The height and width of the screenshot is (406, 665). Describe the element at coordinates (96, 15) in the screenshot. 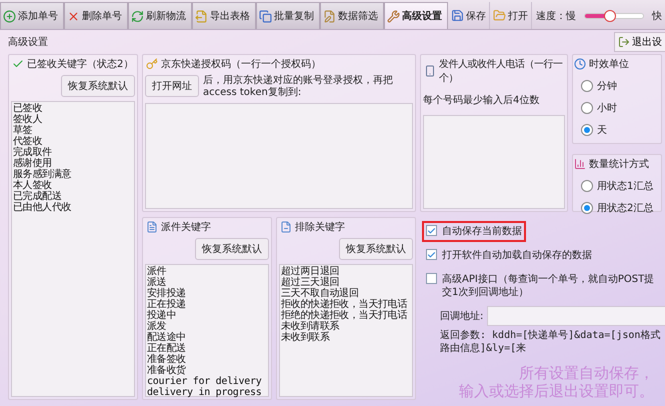

I see `toolbar-tab: 删除单号` at that location.